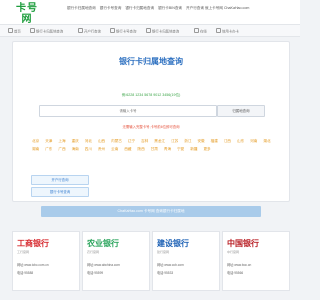  What do you see at coordinates (114, 149) in the screenshot?
I see `city-link: 云南` at bounding box center [114, 149].